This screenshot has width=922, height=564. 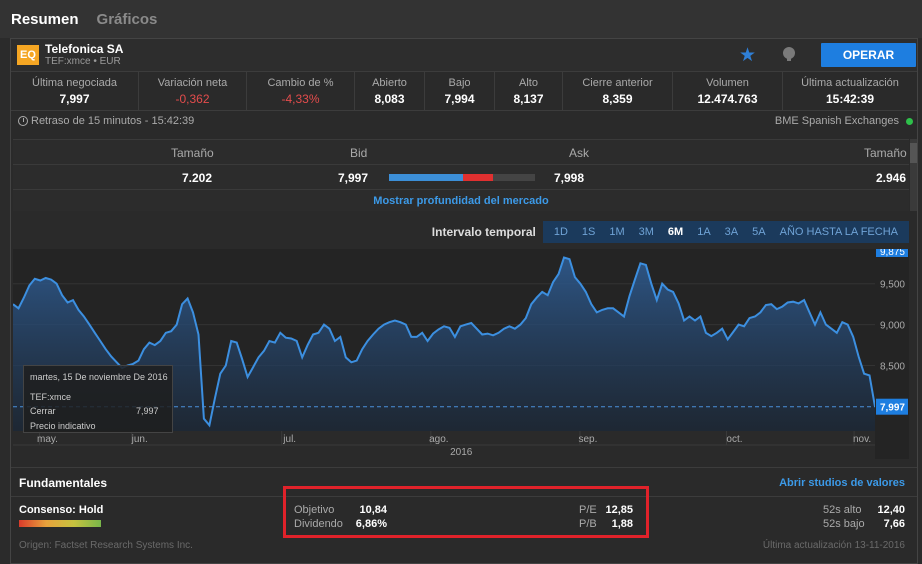 I want to click on status-dot-icon, so click(x=909, y=121).